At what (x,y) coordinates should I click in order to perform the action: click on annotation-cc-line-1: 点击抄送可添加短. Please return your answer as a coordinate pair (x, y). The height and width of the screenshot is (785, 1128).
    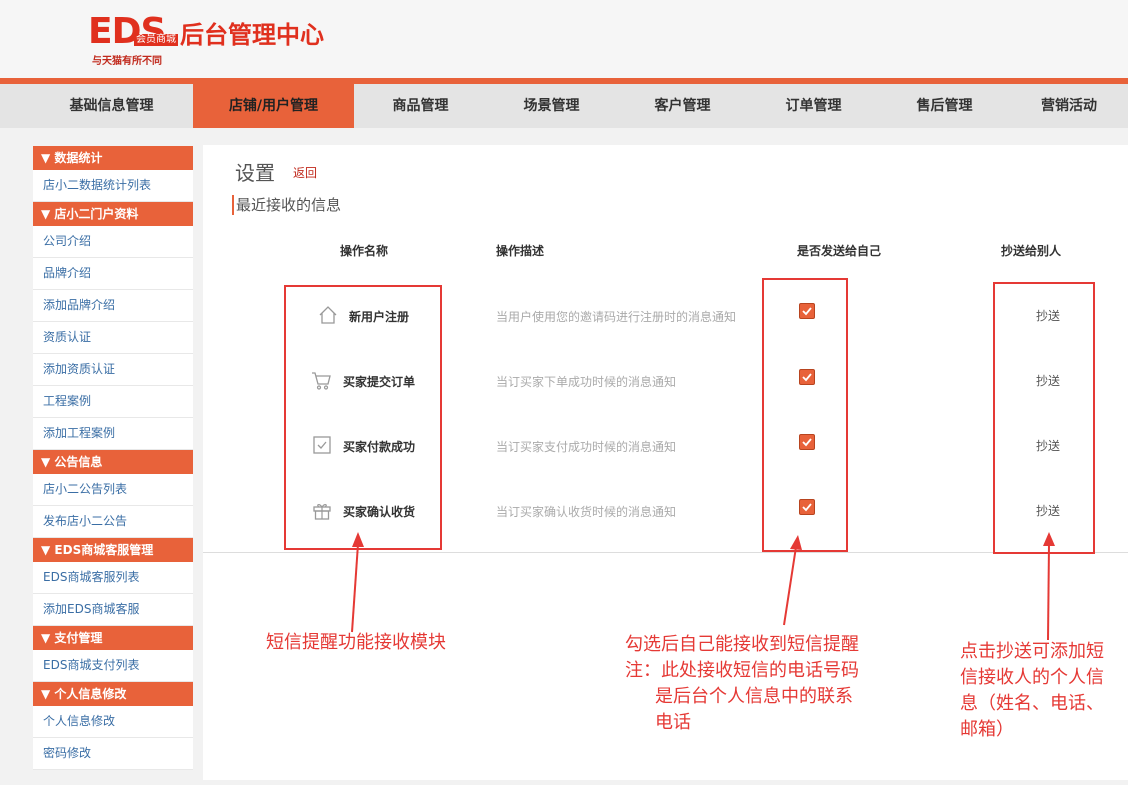
    Looking at the image, I should click on (1032, 651).